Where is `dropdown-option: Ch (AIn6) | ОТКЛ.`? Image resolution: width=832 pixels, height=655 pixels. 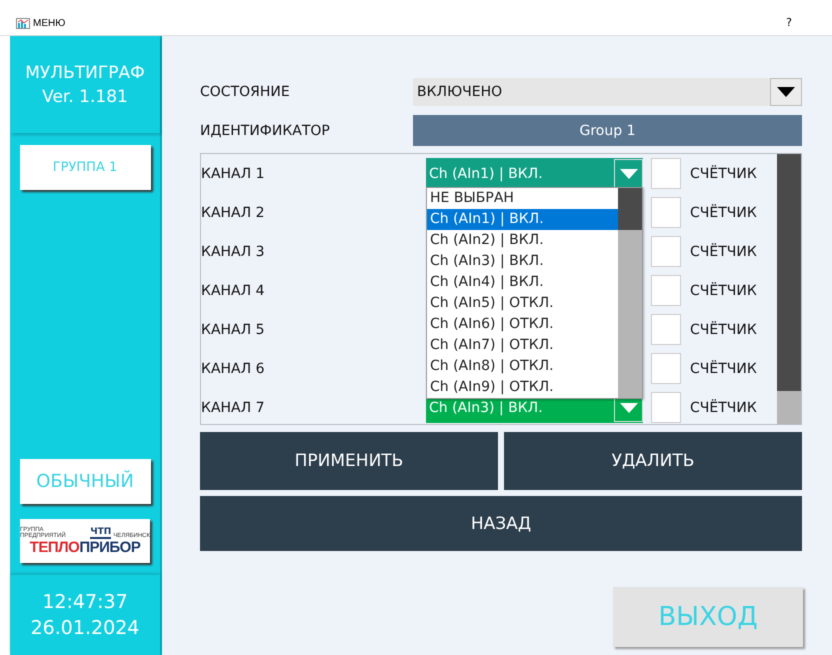 dropdown-option: Ch (AIn6) | ОТКЛ. is located at coordinates (522, 324).